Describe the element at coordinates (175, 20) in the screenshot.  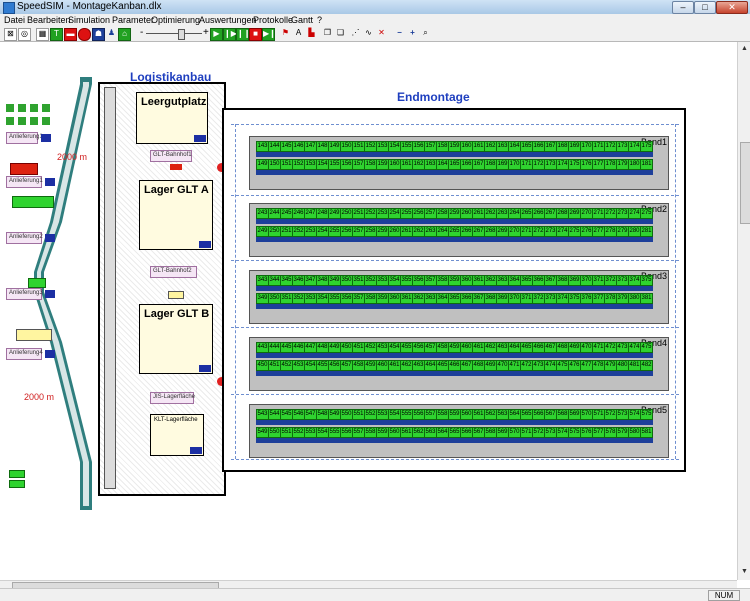
I see `menu-optimierung: Optimierung` at that location.